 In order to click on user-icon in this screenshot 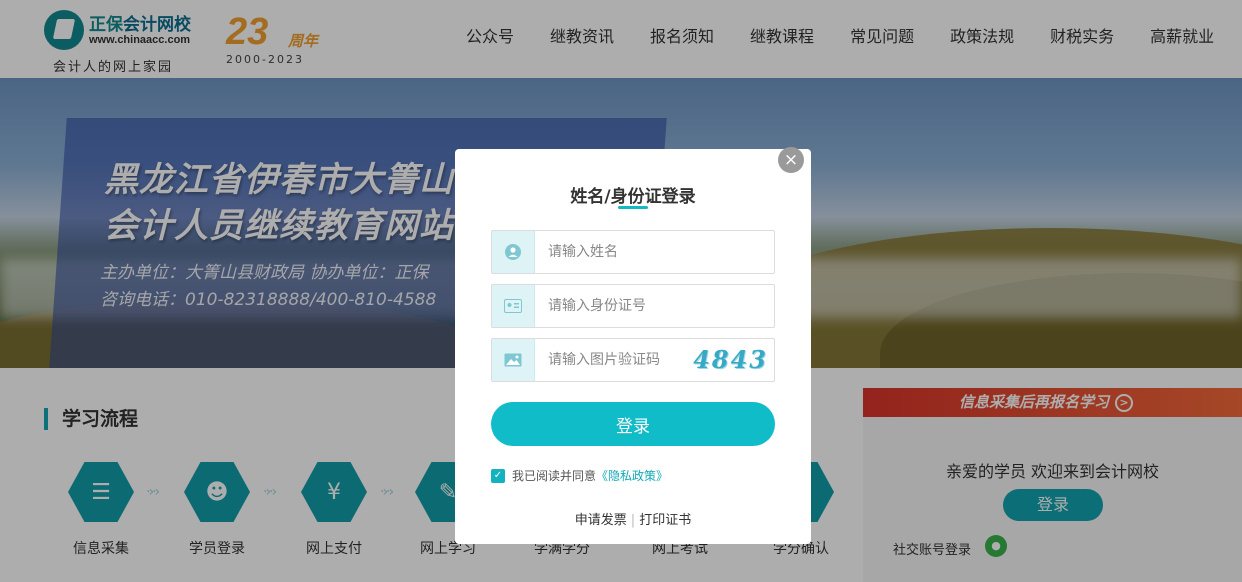, I will do `click(513, 252)`.